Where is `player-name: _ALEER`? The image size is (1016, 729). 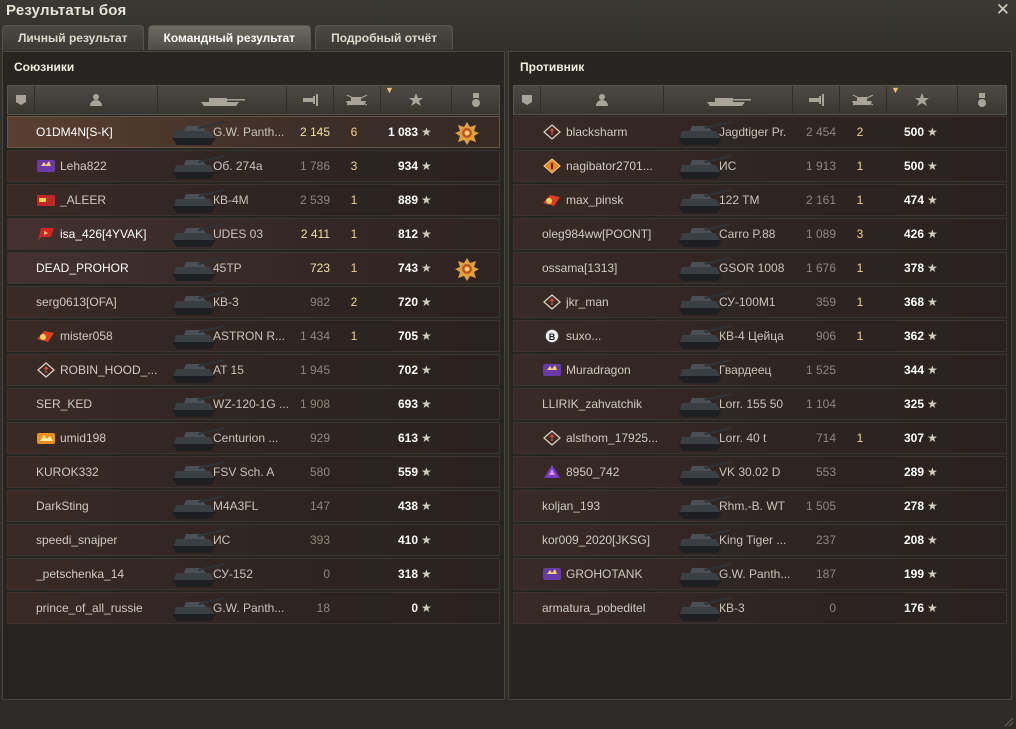 player-name: _ALEER is located at coordinates (83, 200).